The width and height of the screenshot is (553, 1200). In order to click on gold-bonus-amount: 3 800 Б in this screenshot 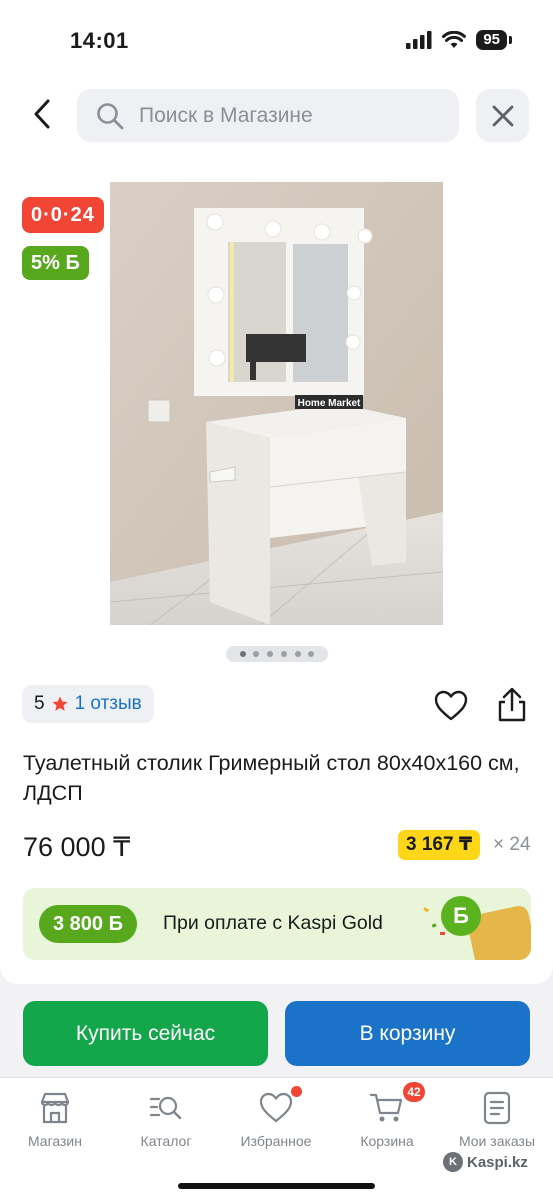, I will do `click(88, 924)`.